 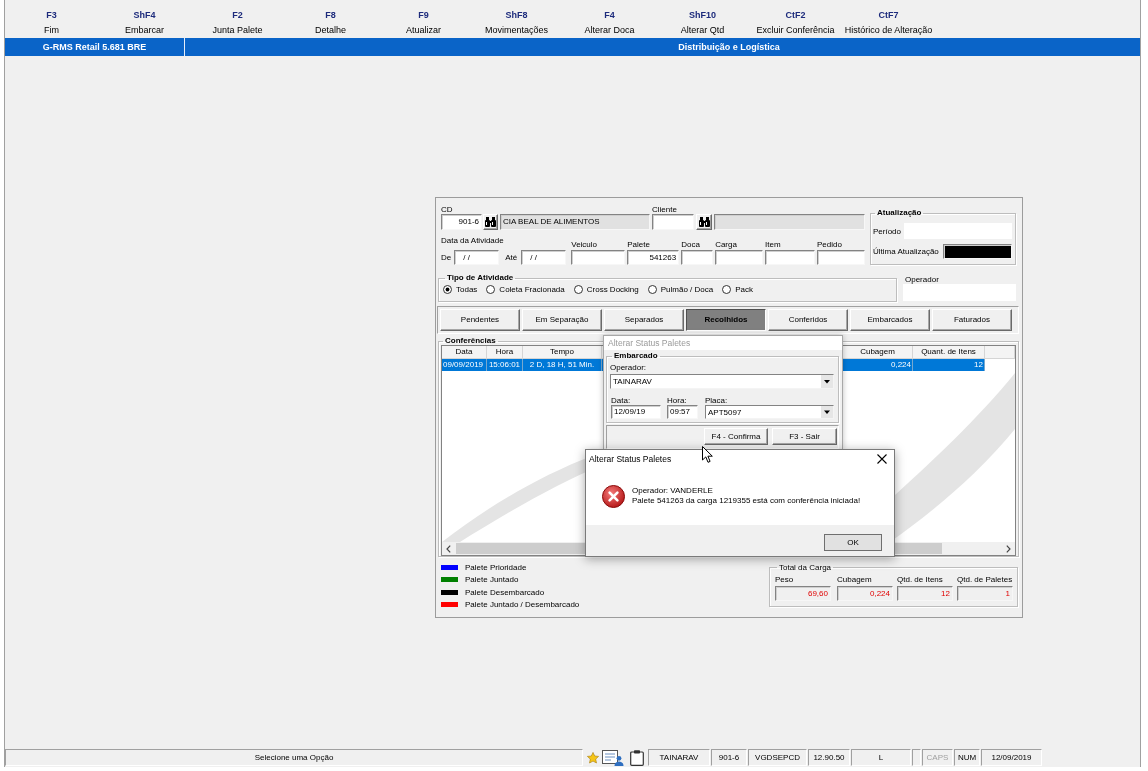 I want to click on radio-option: Cross Docking, so click(x=606, y=289).